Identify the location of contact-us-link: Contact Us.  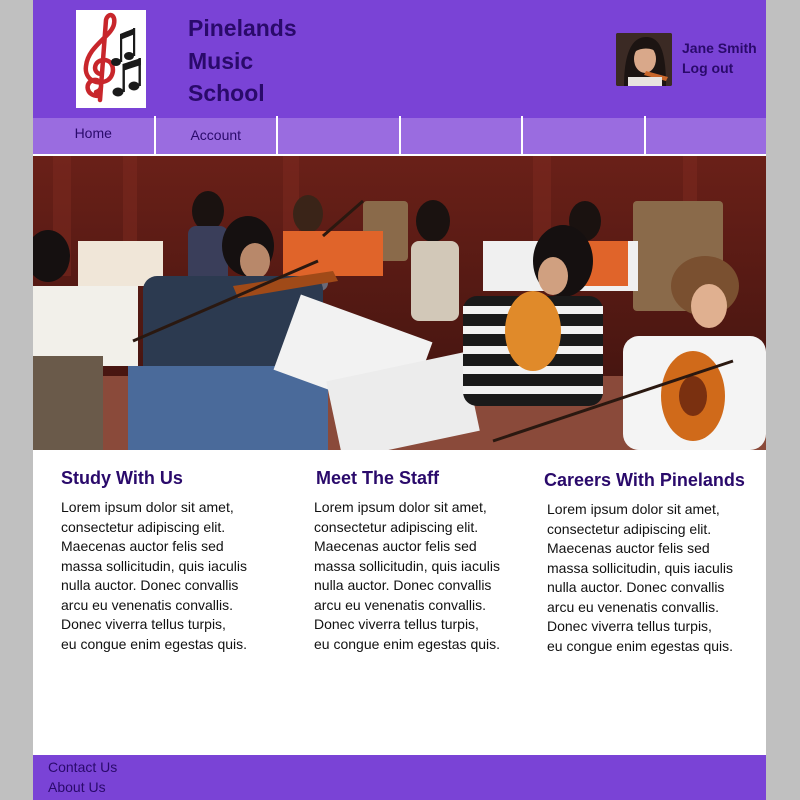
(407, 767).